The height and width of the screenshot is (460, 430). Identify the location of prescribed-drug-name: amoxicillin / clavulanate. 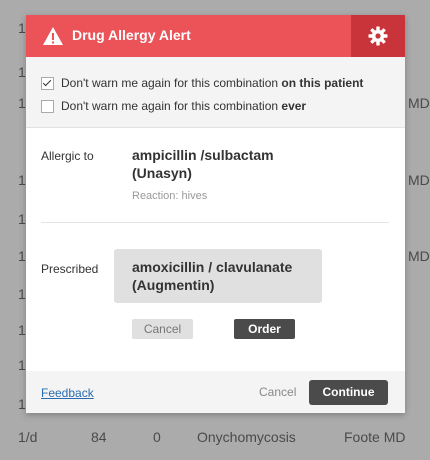
(212, 267).